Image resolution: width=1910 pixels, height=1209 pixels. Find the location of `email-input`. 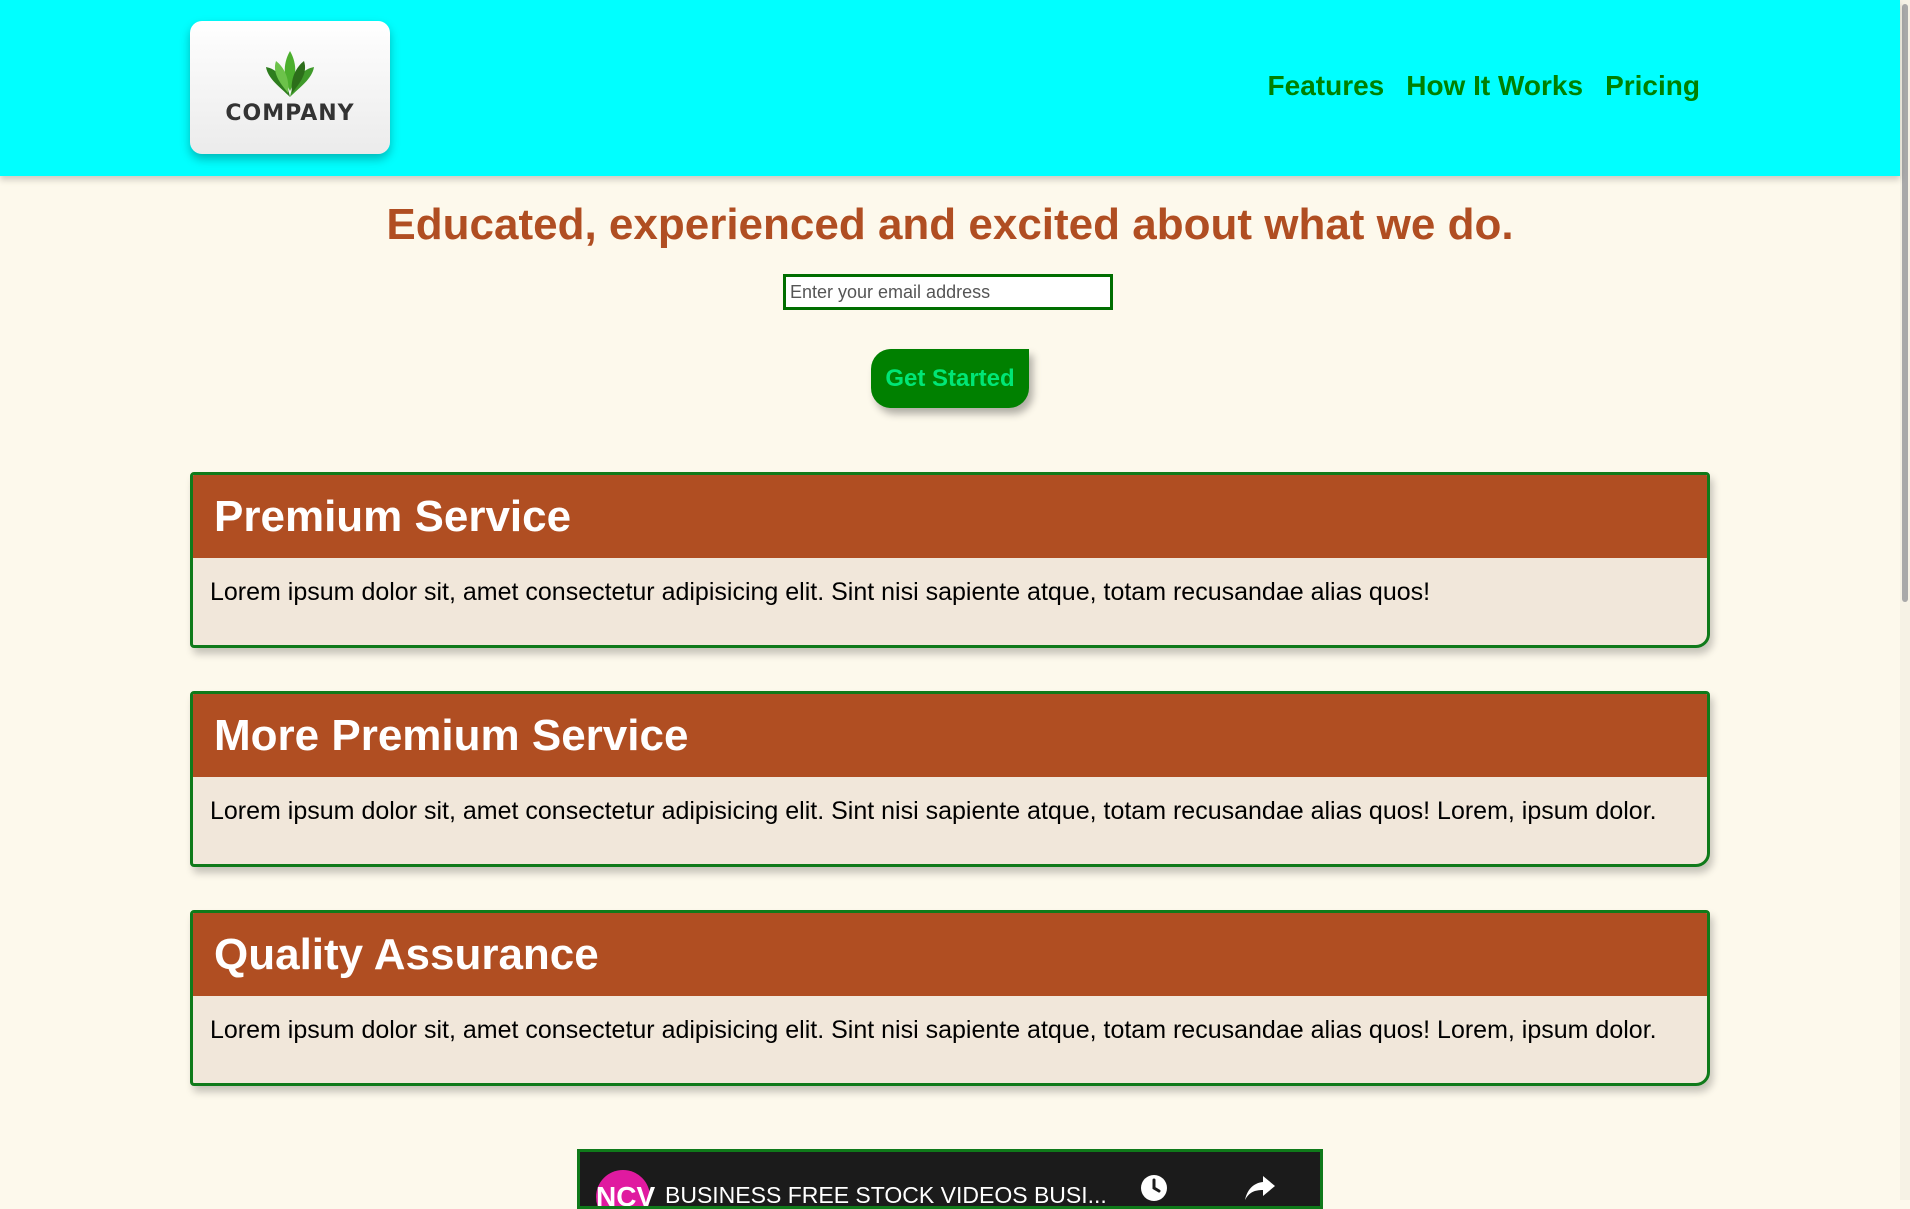

email-input is located at coordinates (948, 292).